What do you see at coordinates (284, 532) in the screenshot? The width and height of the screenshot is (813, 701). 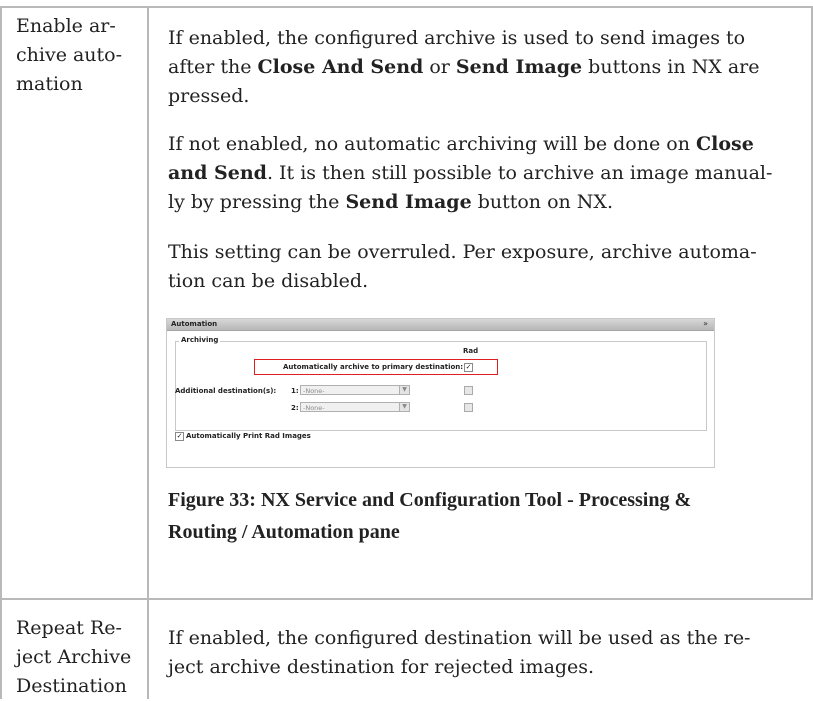 I see `caption-line: Routing / Automation pane` at bounding box center [284, 532].